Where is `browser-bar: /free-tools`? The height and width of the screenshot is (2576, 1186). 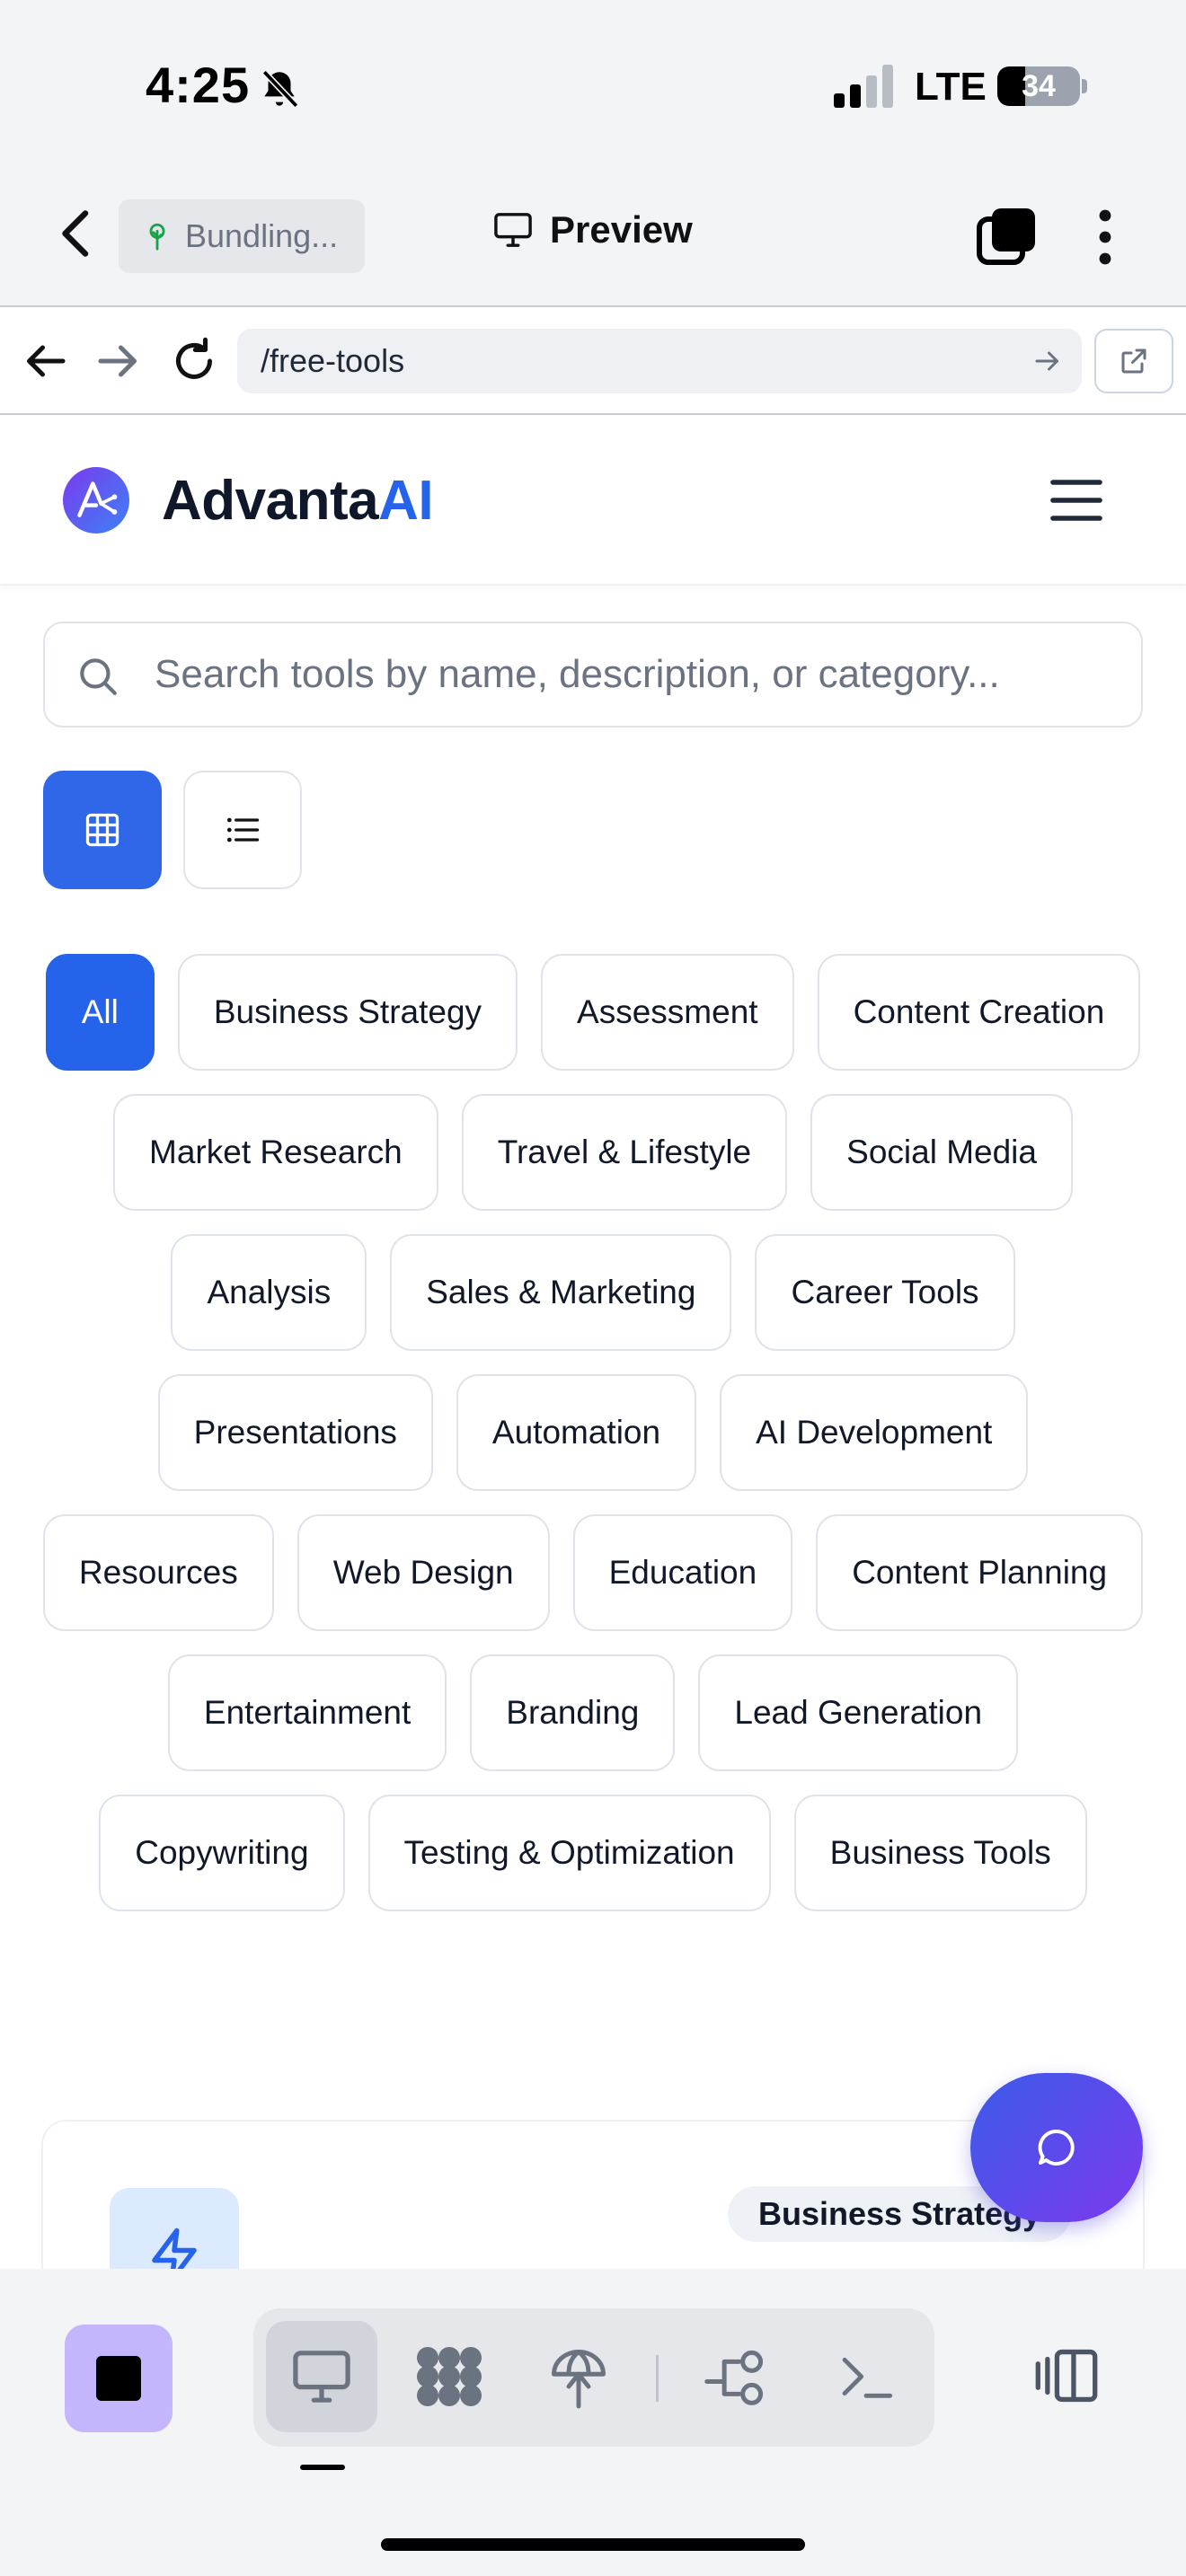 browser-bar: /free-tools is located at coordinates (593, 360).